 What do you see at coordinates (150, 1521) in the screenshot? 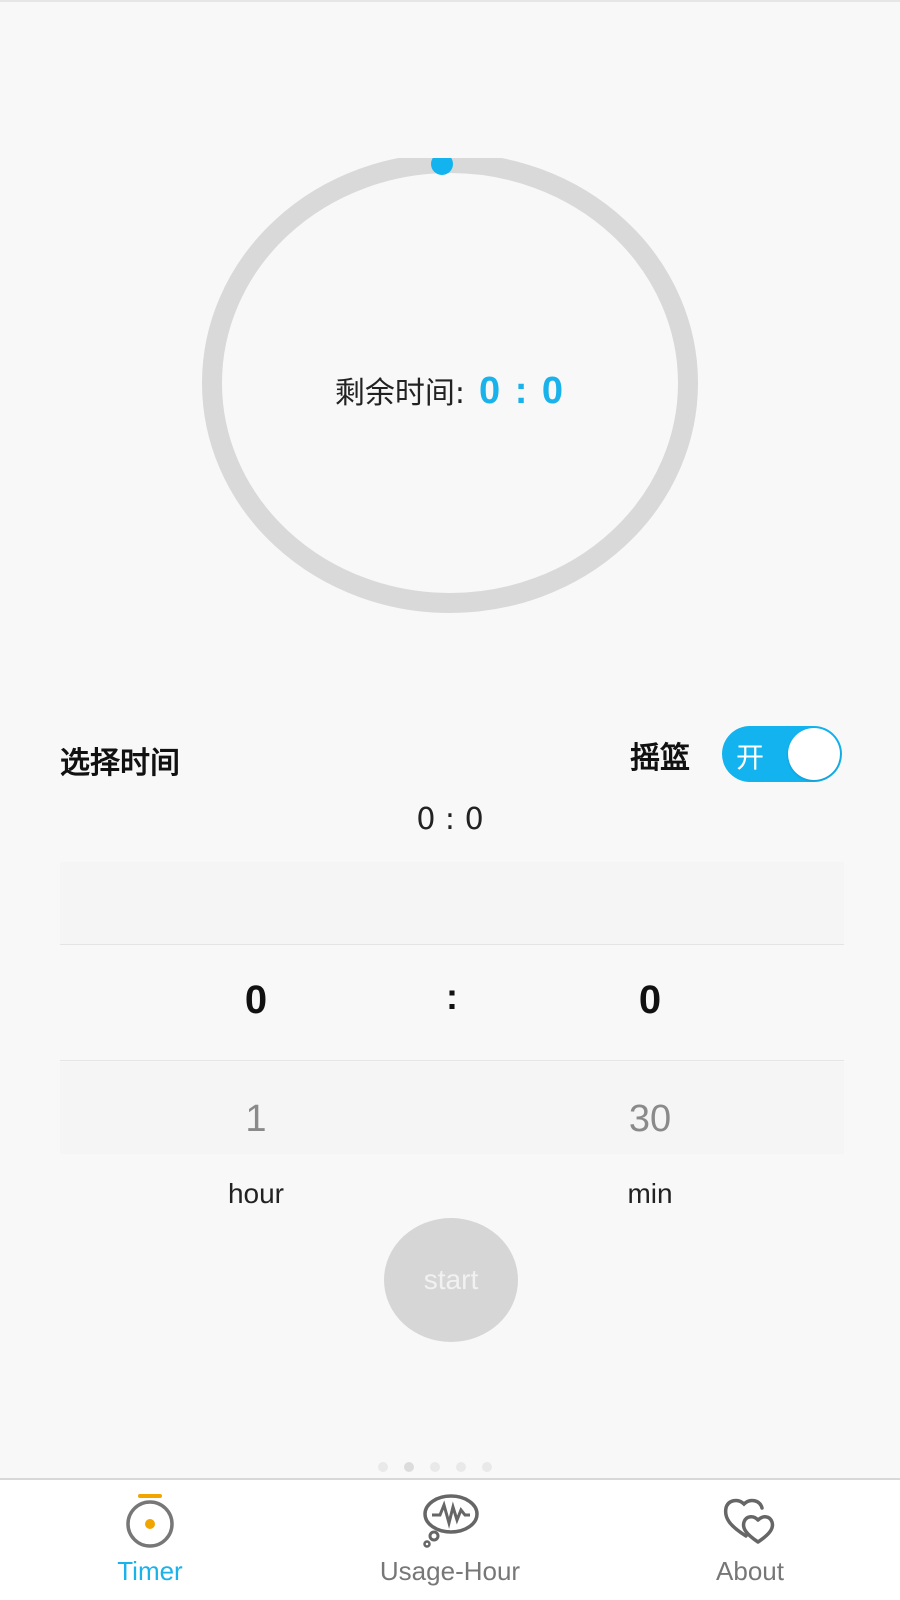
I see `timer-icon` at bounding box center [150, 1521].